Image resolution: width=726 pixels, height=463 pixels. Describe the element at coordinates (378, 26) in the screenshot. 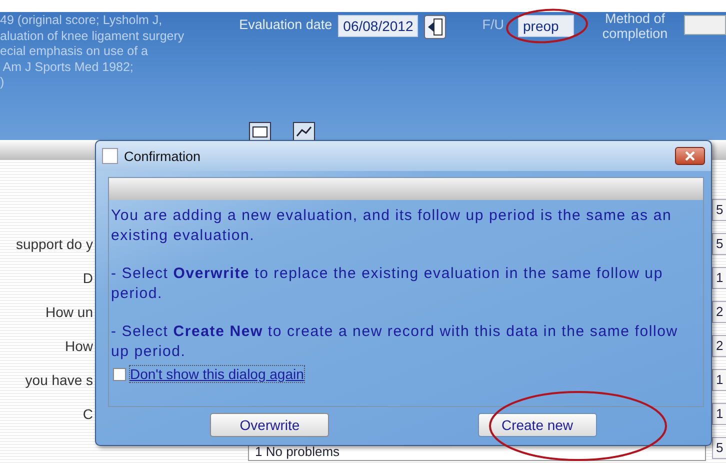

I see `evaluation-date-field: 06/08/2012` at that location.